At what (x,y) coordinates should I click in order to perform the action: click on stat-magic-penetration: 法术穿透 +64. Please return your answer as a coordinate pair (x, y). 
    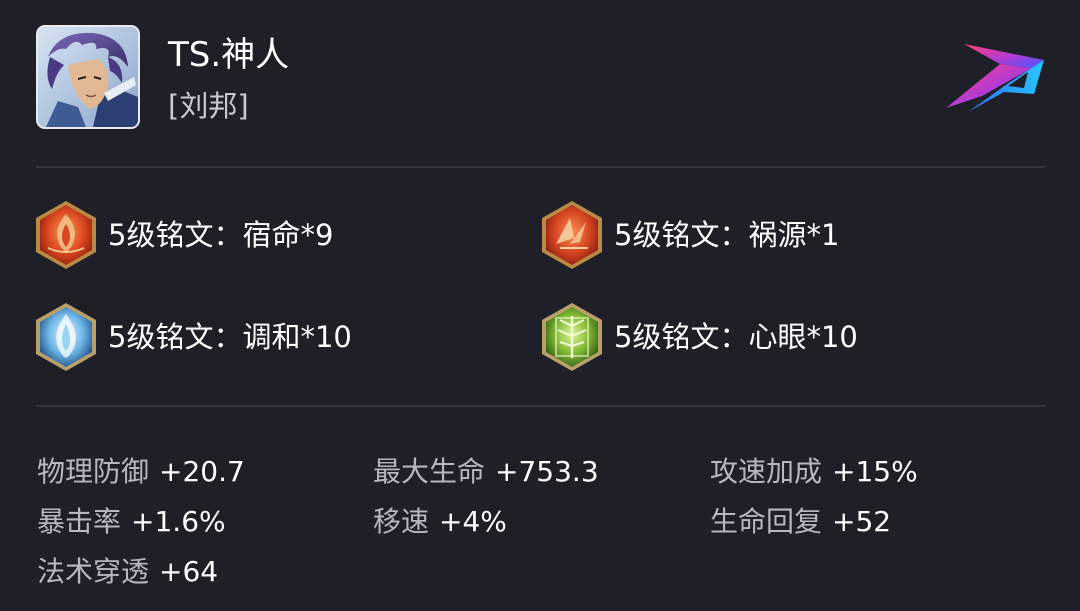
    Looking at the image, I should click on (127, 572).